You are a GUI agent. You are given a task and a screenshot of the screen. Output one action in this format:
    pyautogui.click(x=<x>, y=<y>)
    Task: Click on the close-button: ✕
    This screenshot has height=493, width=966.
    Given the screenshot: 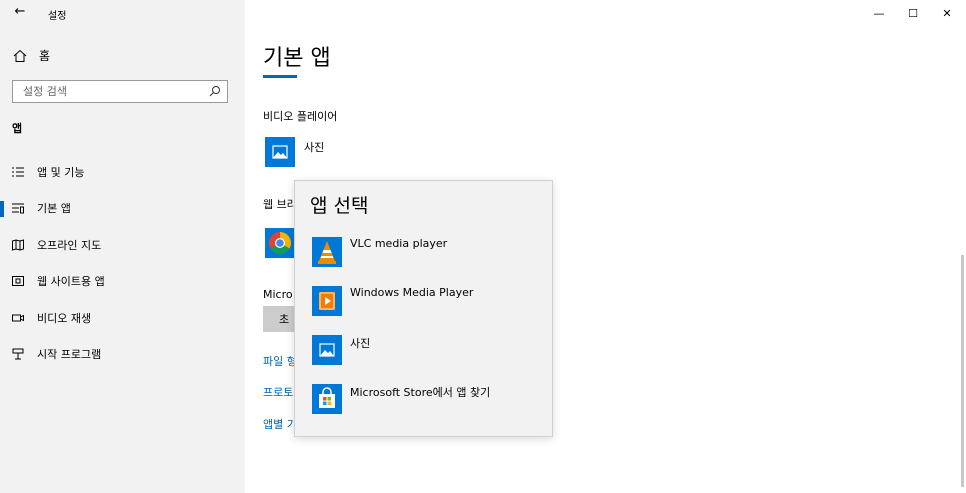 What is the action you would take?
    pyautogui.click(x=947, y=13)
    